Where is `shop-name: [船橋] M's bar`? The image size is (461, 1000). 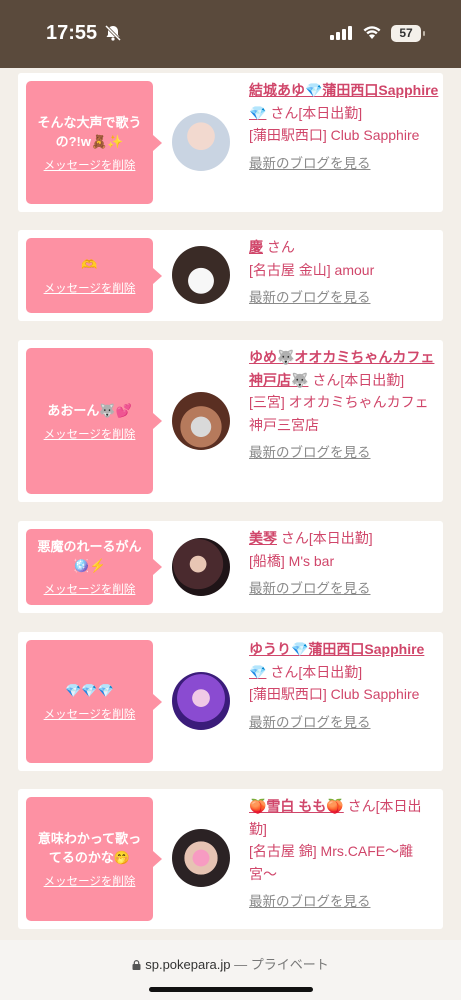 shop-name: [船橋] M's bar is located at coordinates (292, 560).